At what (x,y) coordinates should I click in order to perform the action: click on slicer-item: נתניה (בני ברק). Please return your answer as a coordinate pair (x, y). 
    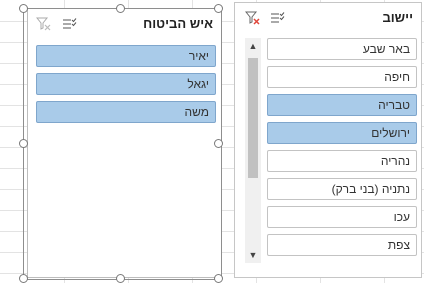
    Looking at the image, I should click on (342, 189).